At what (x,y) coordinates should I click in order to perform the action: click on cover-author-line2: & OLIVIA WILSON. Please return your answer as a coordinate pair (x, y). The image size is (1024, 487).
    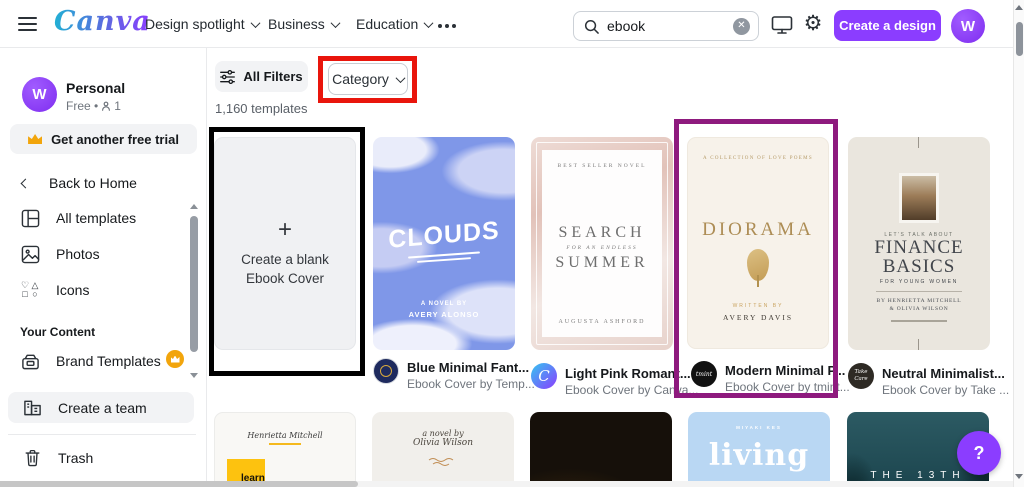
    Looking at the image, I should click on (919, 309).